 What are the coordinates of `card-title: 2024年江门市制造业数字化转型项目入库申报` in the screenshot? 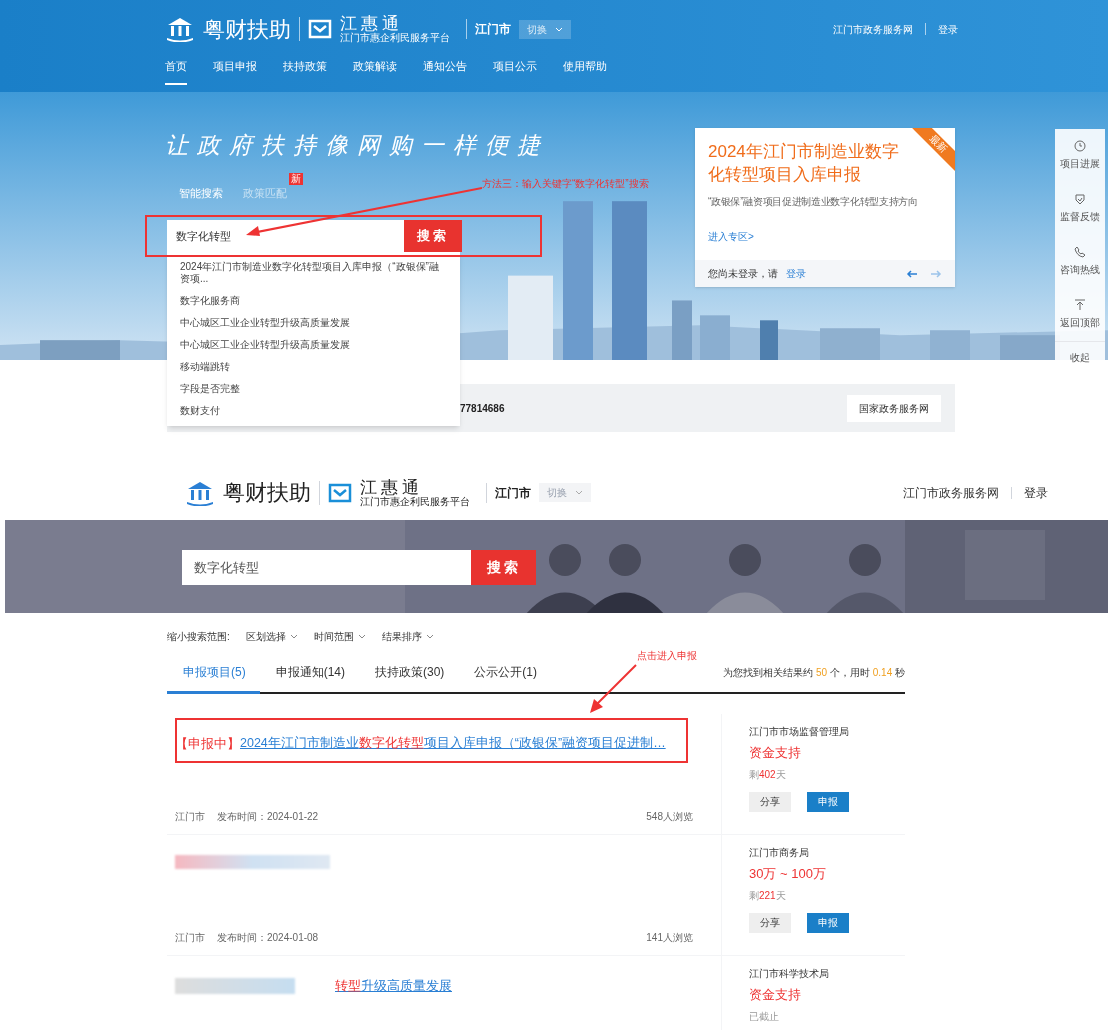 It's located at (804, 163).